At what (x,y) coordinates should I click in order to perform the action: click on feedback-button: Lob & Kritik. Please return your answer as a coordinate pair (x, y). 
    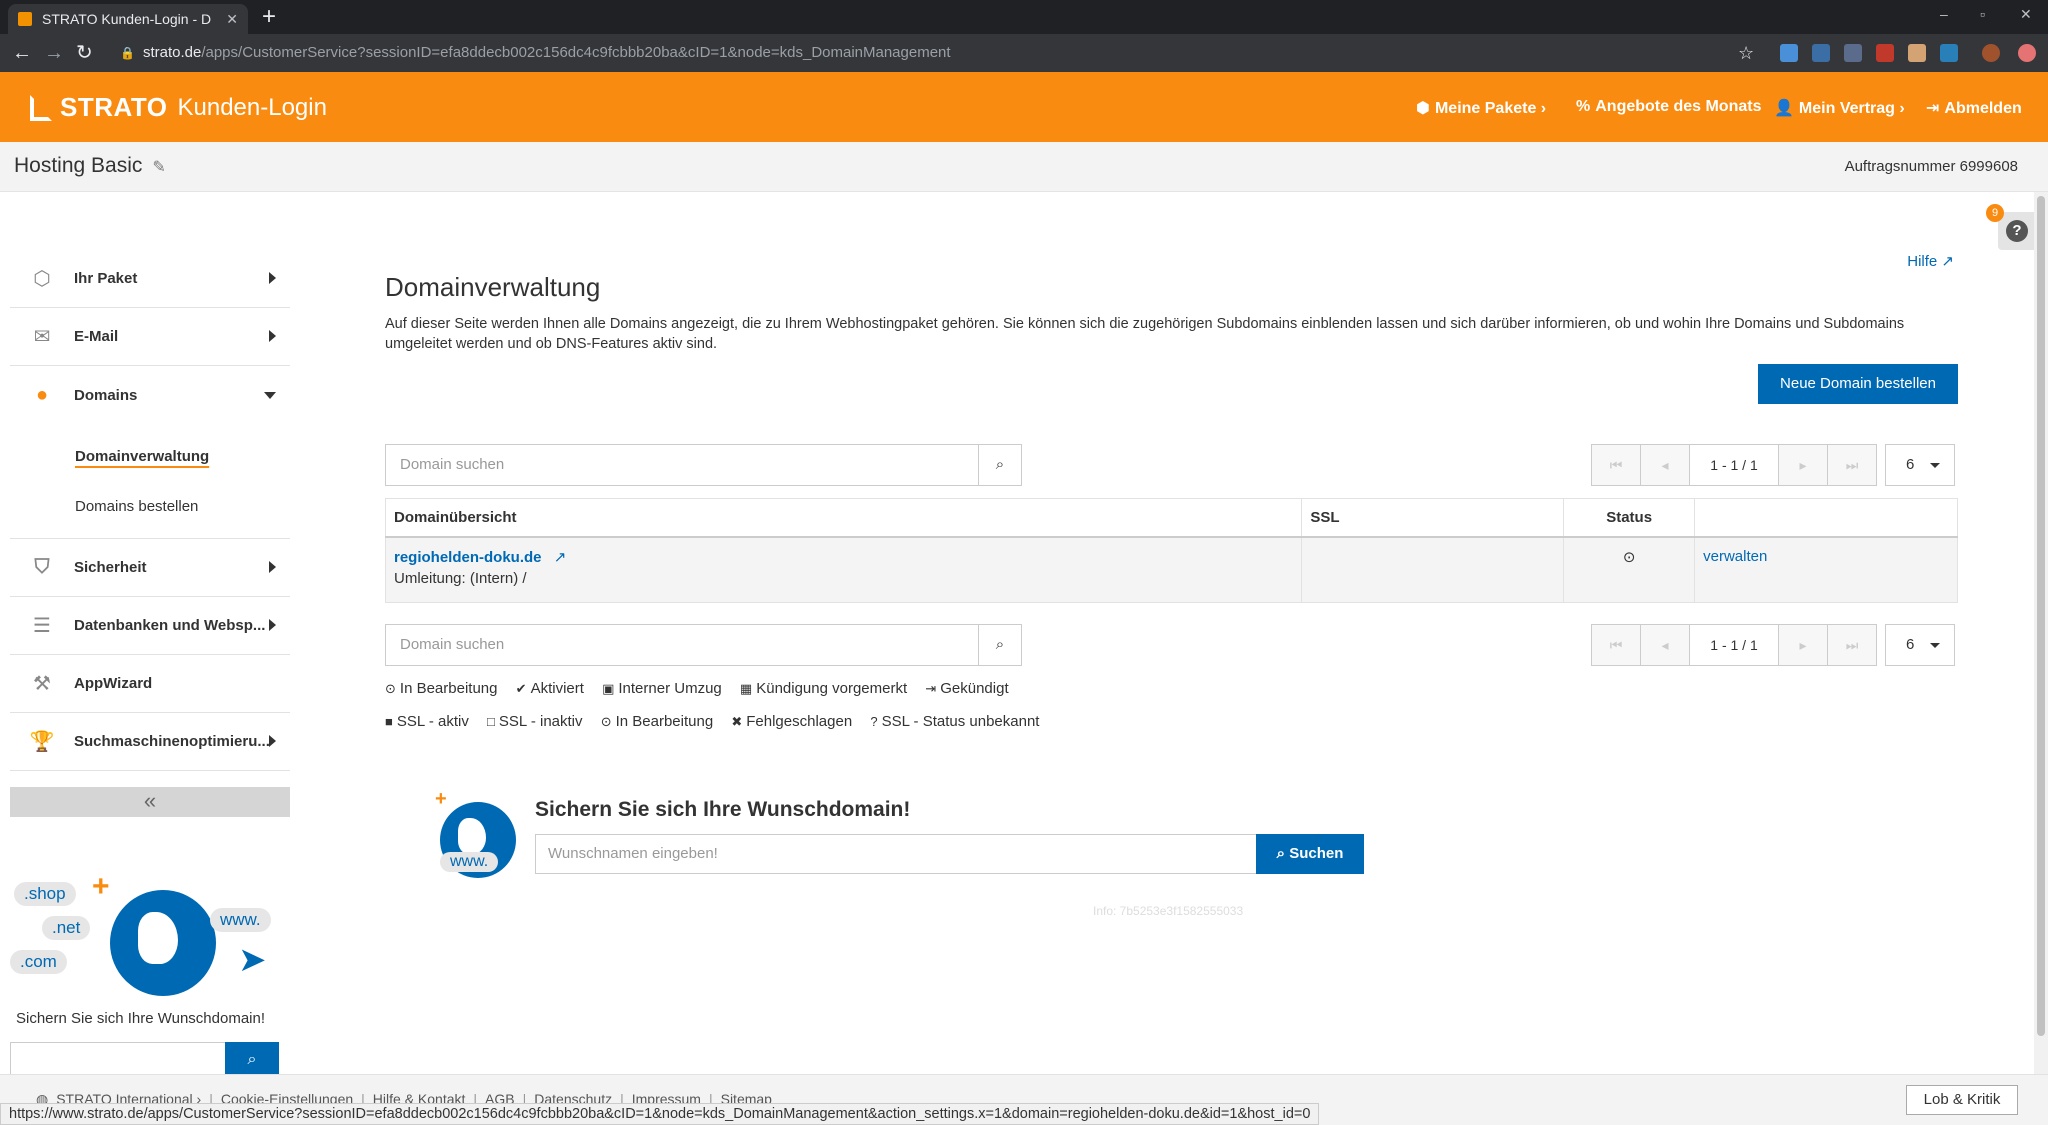
    Looking at the image, I should click on (1962, 1100).